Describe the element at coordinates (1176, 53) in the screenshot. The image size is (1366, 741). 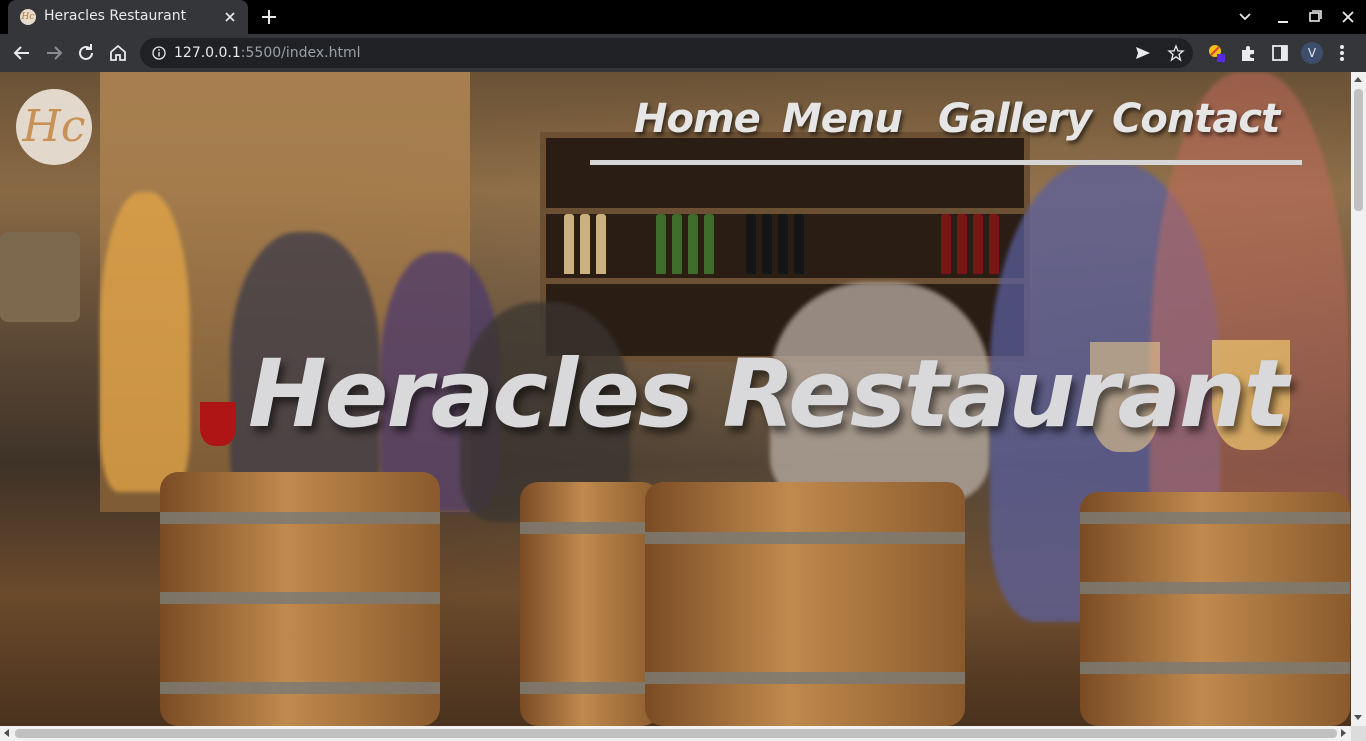
I see `star-icon` at that location.